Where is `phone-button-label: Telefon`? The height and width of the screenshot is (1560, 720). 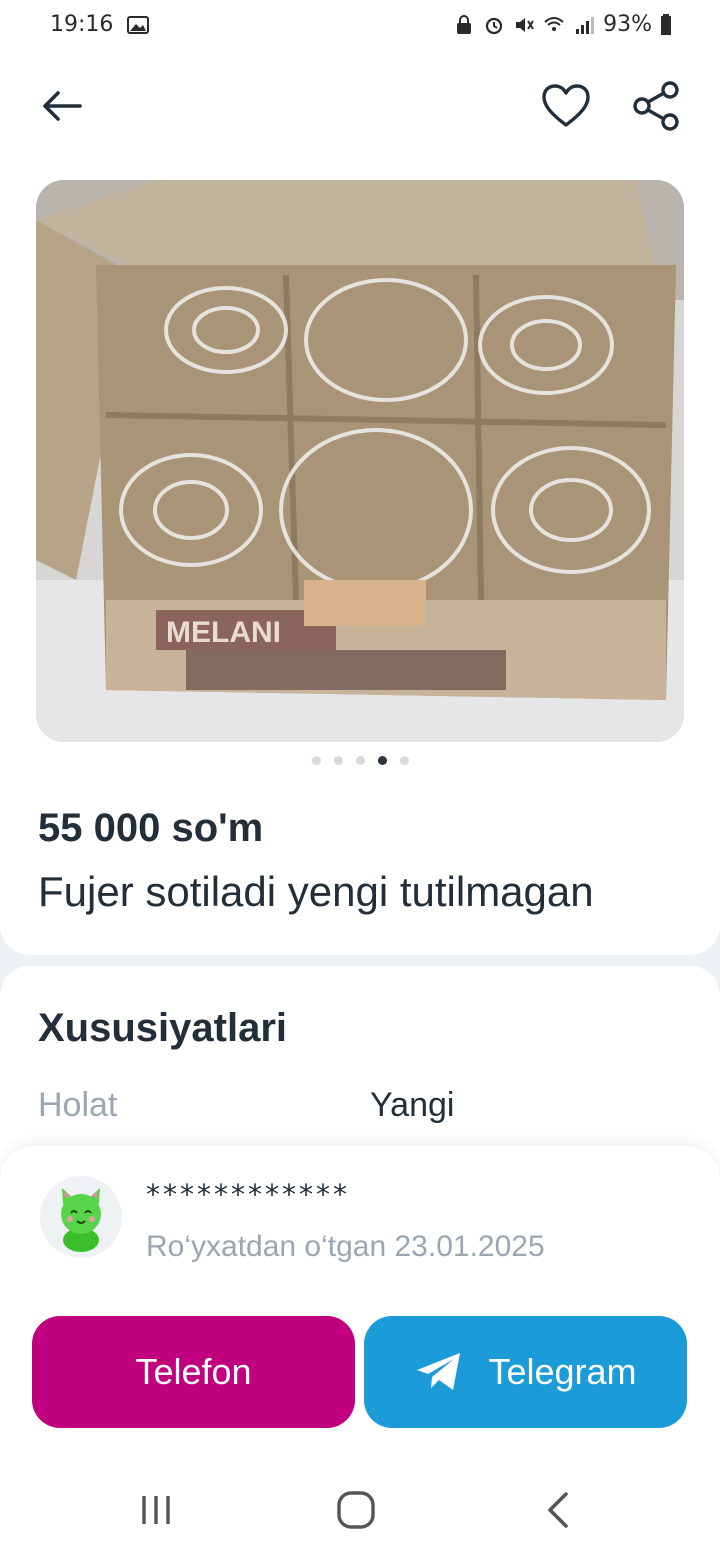
phone-button-label: Telefon is located at coordinates (193, 1371).